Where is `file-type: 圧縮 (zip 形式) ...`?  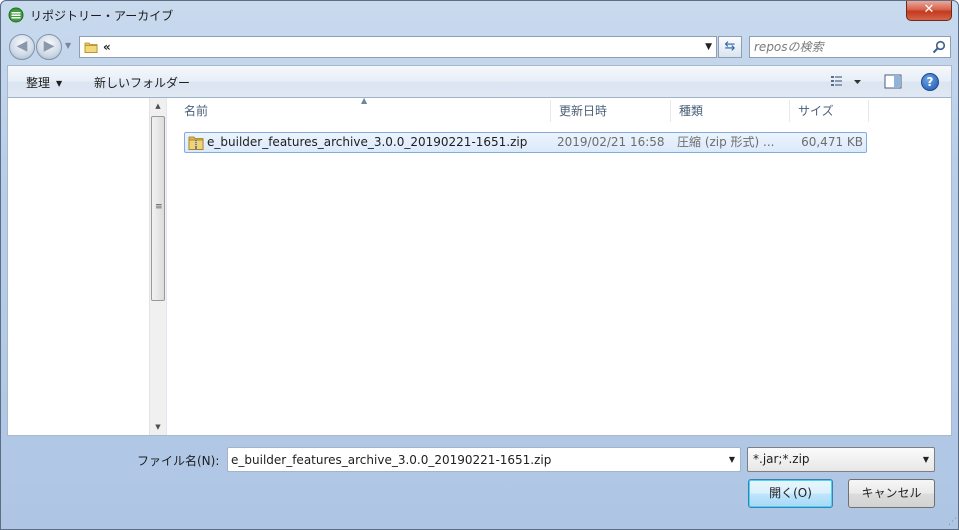 file-type: 圧縮 (zip 形式) ... is located at coordinates (726, 142).